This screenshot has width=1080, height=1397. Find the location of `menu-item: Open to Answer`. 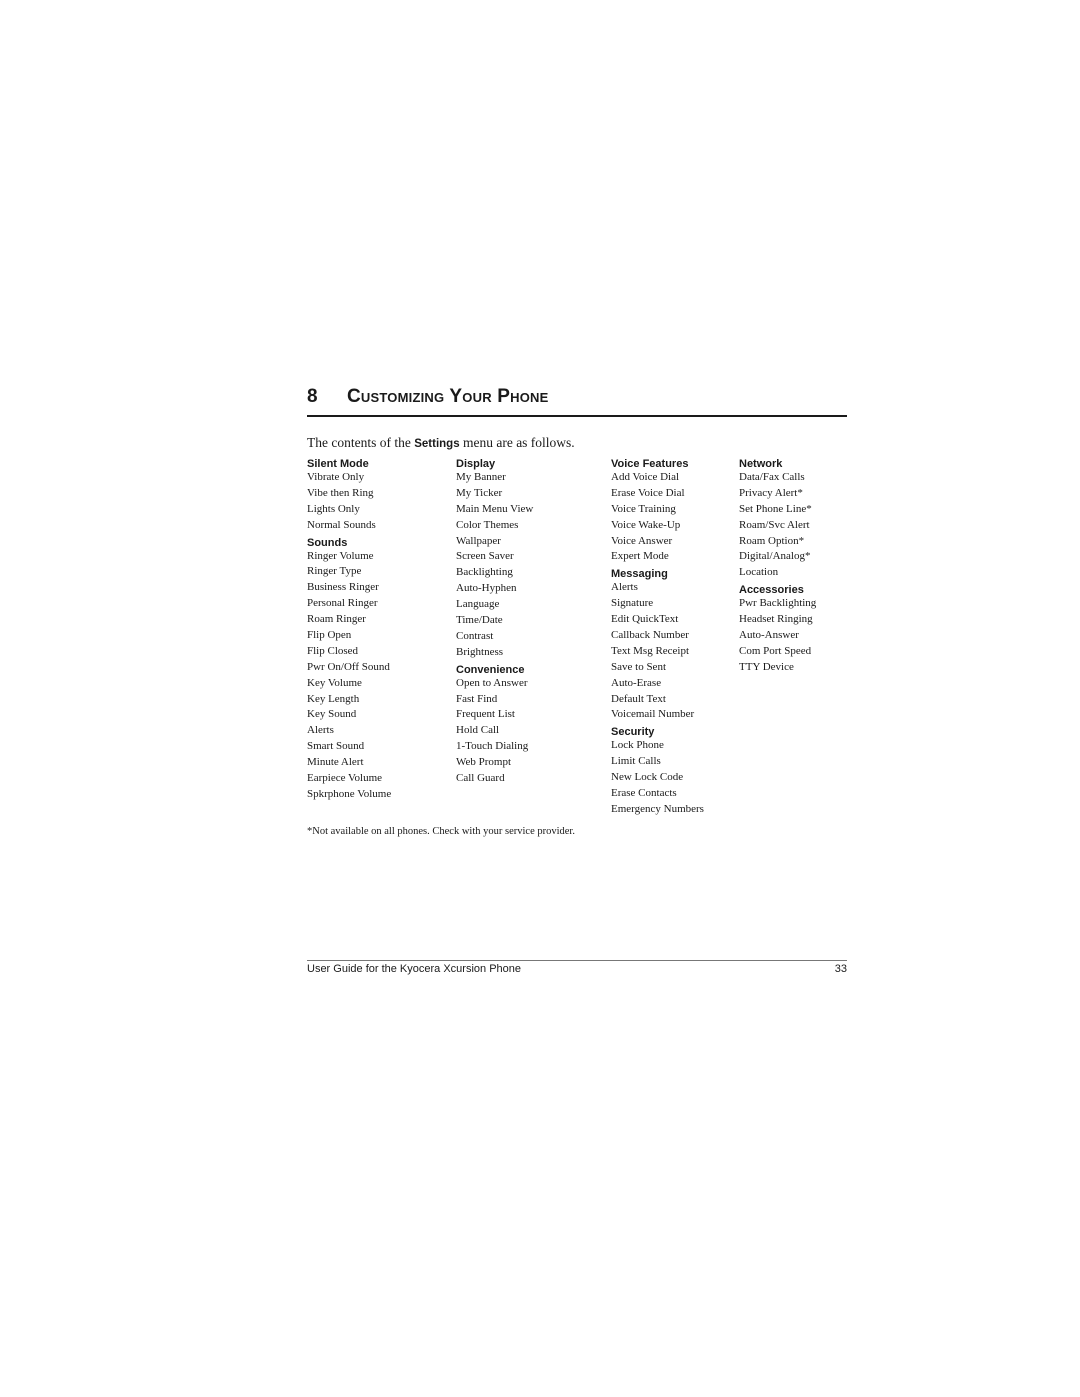

menu-item: Open to Answer is located at coordinates (492, 682).